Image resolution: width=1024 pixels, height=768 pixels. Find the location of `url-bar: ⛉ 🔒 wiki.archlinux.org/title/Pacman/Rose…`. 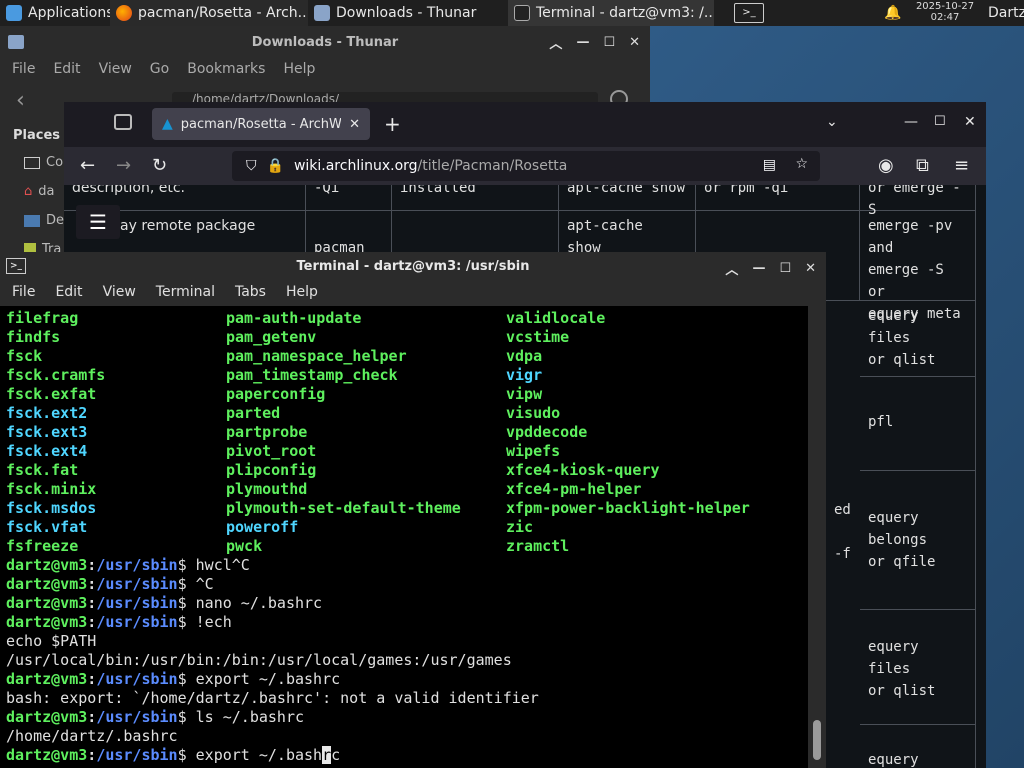

url-bar: ⛉ 🔒 wiki.archlinux.org/title/Pacman/Rose… is located at coordinates (526, 166).